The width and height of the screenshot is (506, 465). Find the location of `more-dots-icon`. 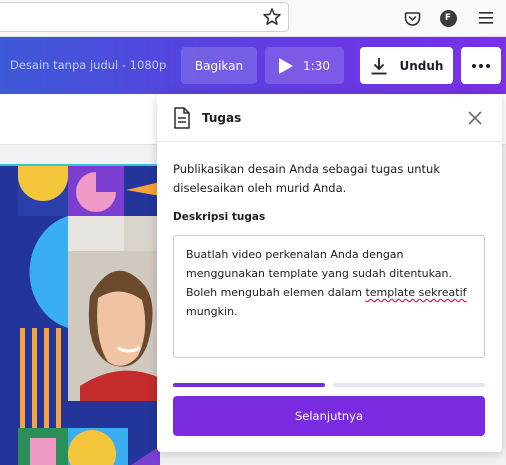

more-dots-icon is located at coordinates (481, 65).